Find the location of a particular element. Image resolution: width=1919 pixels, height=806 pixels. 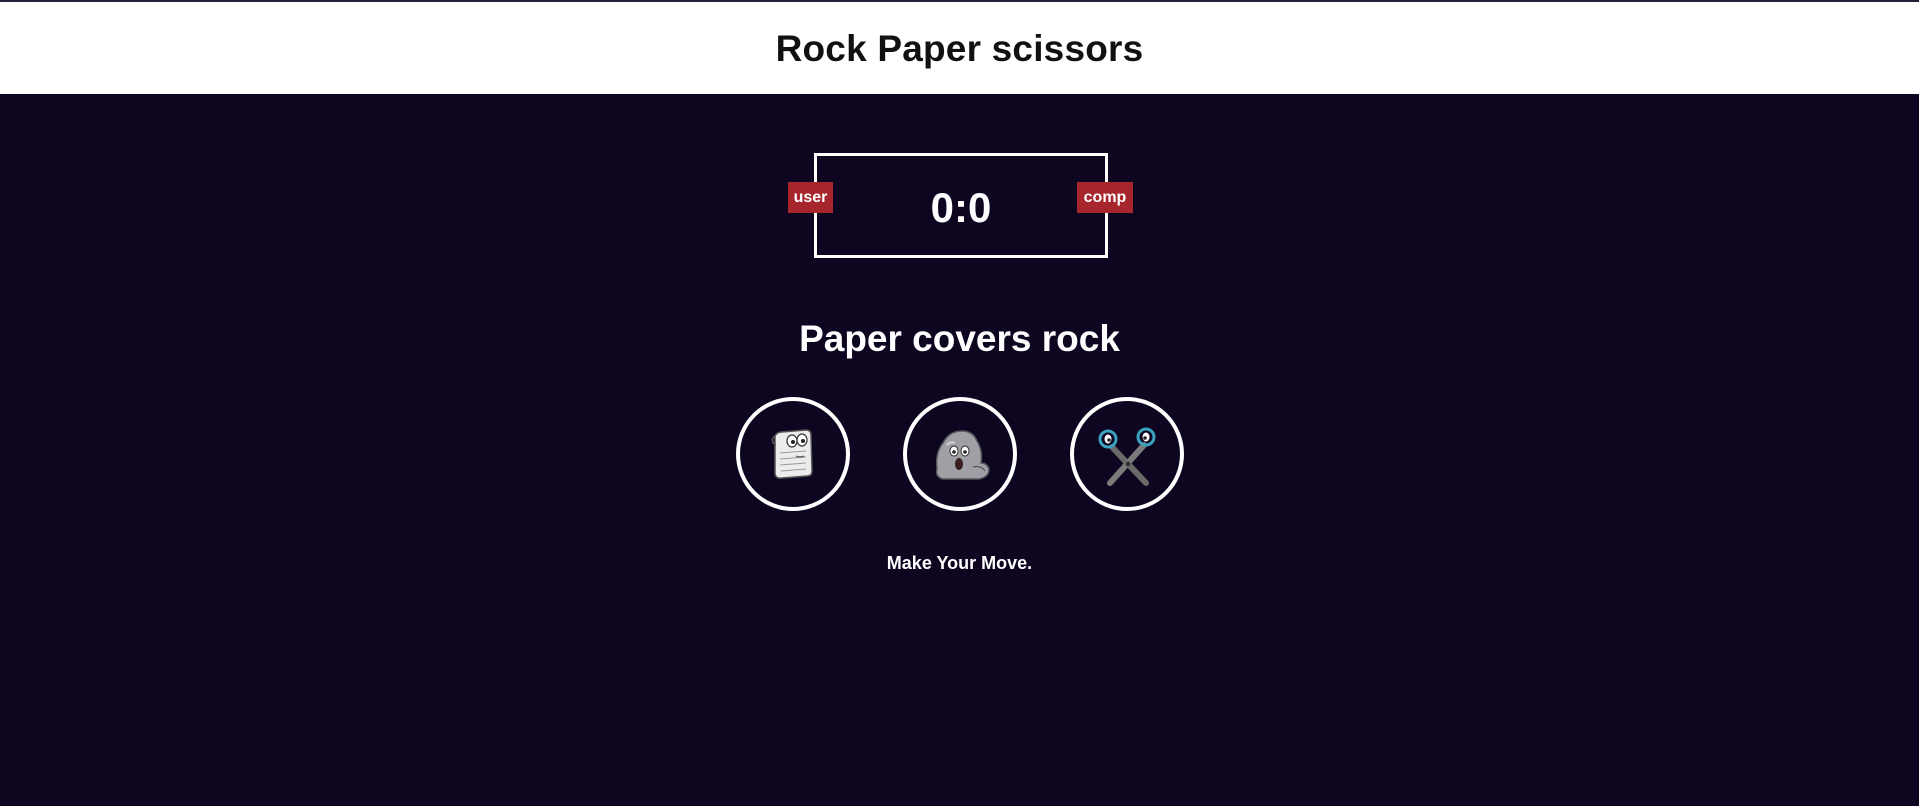

scissors-icon is located at coordinates (1127, 456).